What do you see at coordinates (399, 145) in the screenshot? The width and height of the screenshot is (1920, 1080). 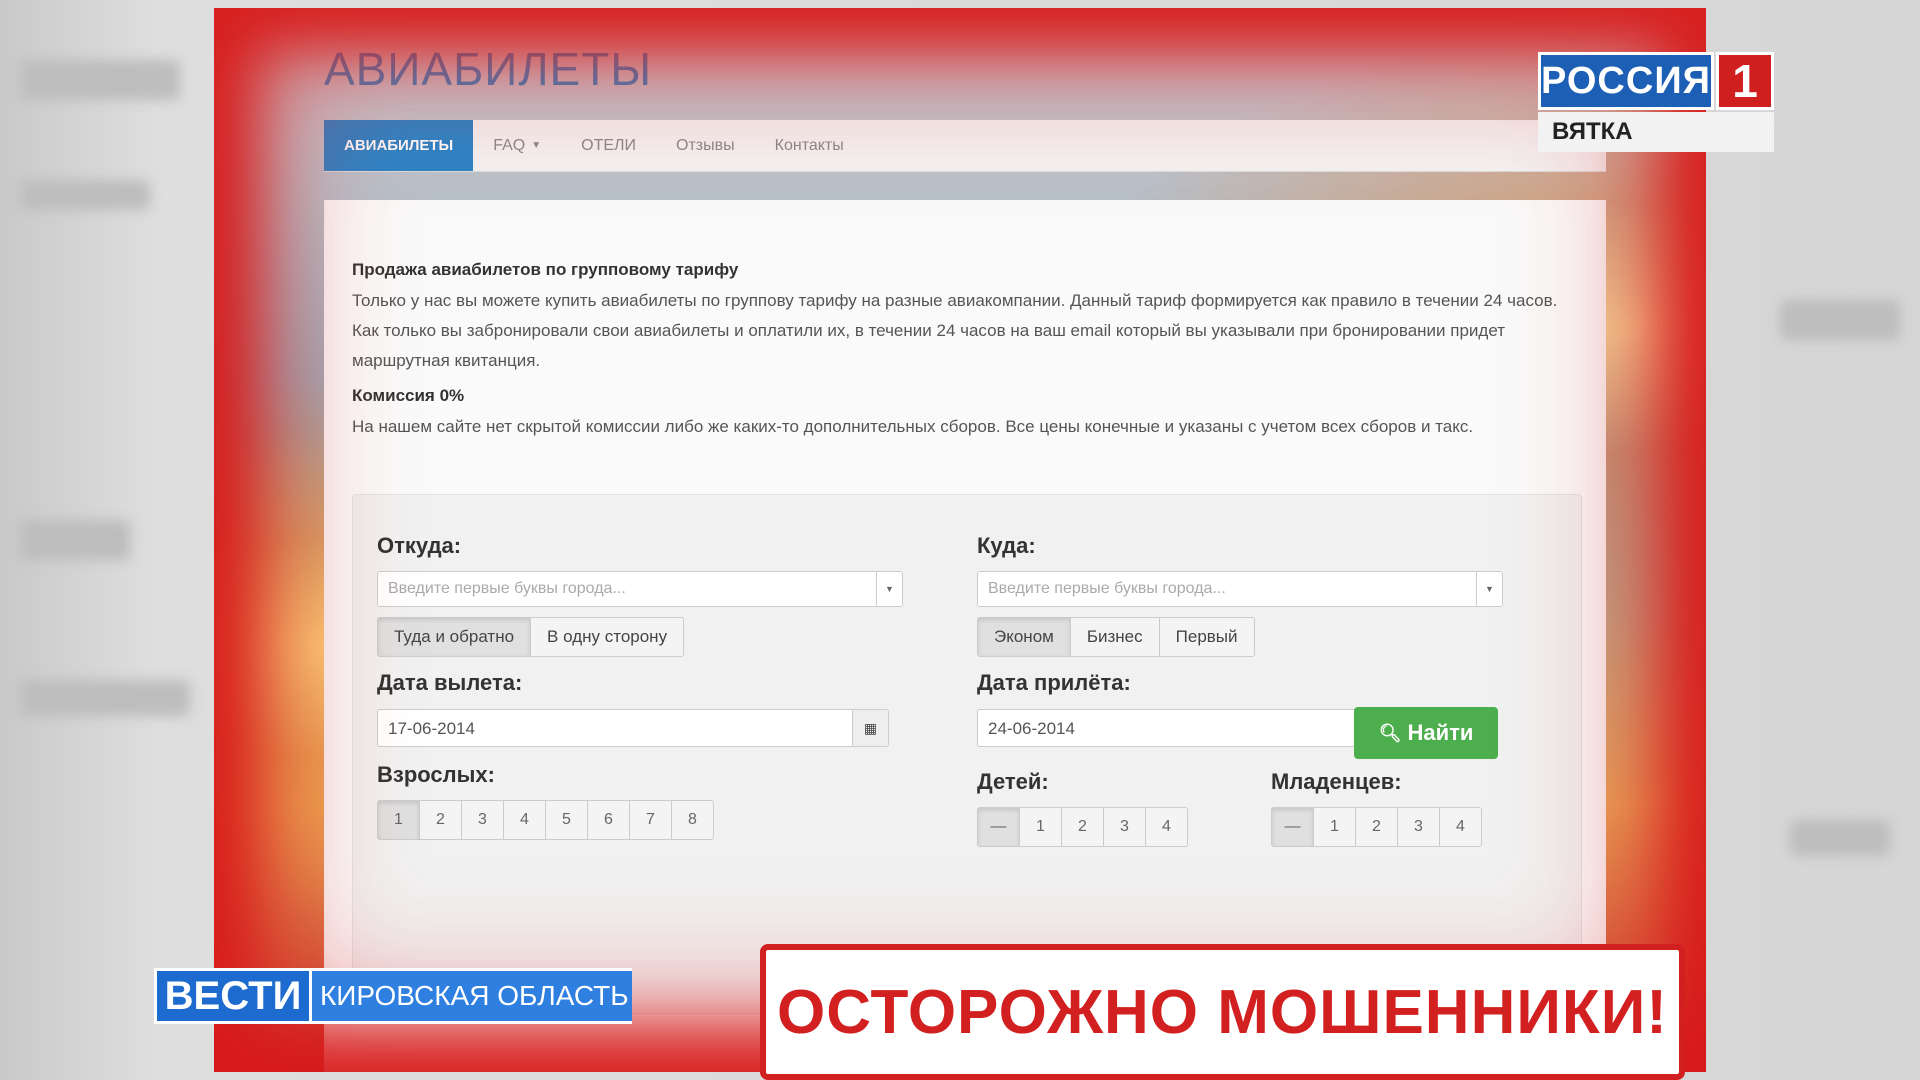 I see `nav-item-aviabilety: АВИАБИЛЕТЫ` at bounding box center [399, 145].